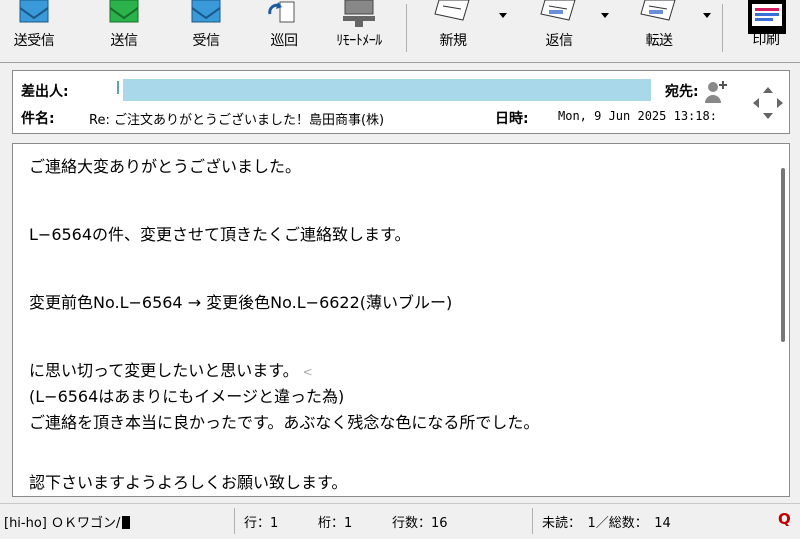 This screenshot has height=539, width=800. Describe the element at coordinates (284, 422) in the screenshot. I see `body-line: ご連絡を頂き本当に良かったです。あぶなく残念な色になる所でした。` at that location.